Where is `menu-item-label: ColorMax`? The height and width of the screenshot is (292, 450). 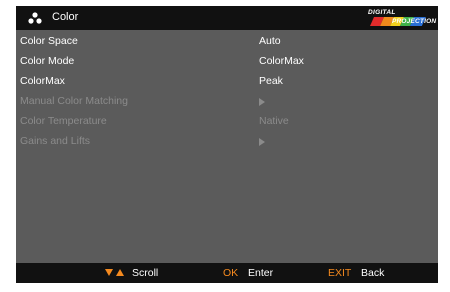 menu-item-label: ColorMax is located at coordinates (42, 81).